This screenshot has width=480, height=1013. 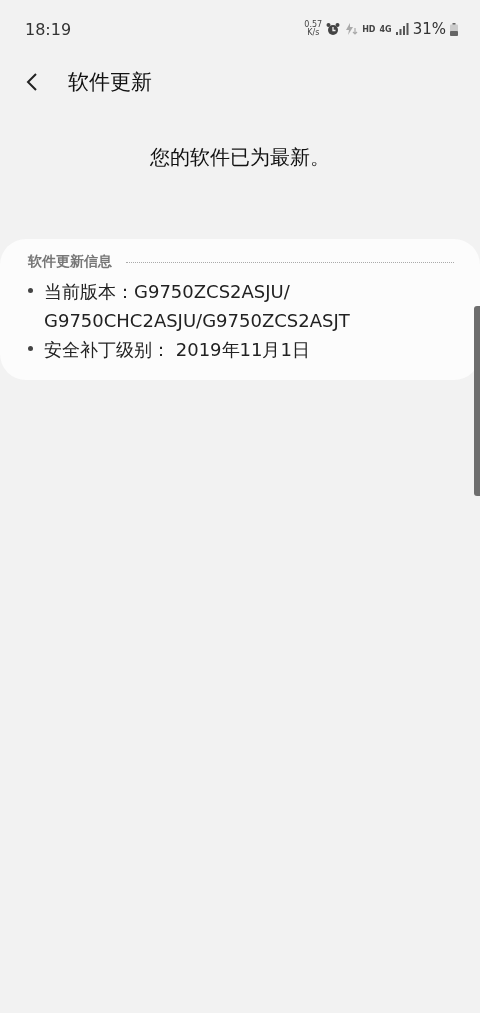 What do you see at coordinates (313, 25) in the screenshot?
I see `net-speed-value: 0.57` at bounding box center [313, 25].